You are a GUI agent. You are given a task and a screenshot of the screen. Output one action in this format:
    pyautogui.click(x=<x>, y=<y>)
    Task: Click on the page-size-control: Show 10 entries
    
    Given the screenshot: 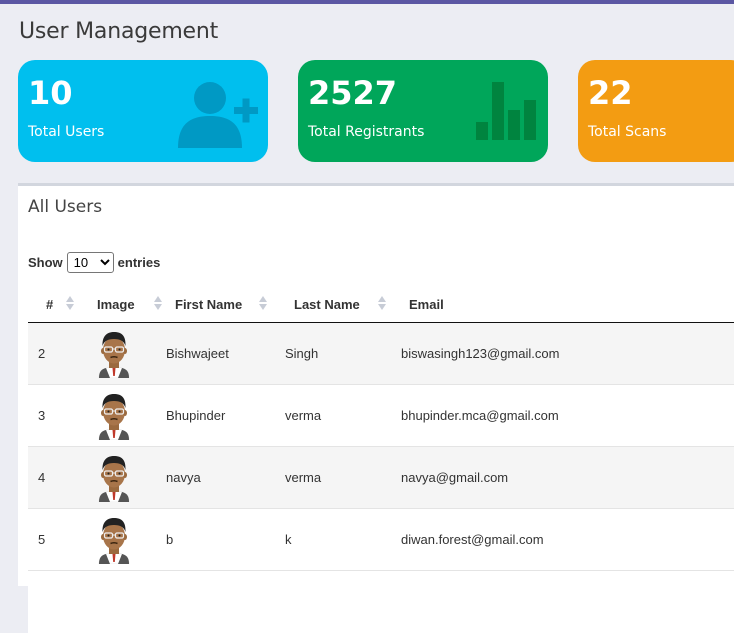 What is the action you would take?
    pyautogui.click(x=94, y=262)
    